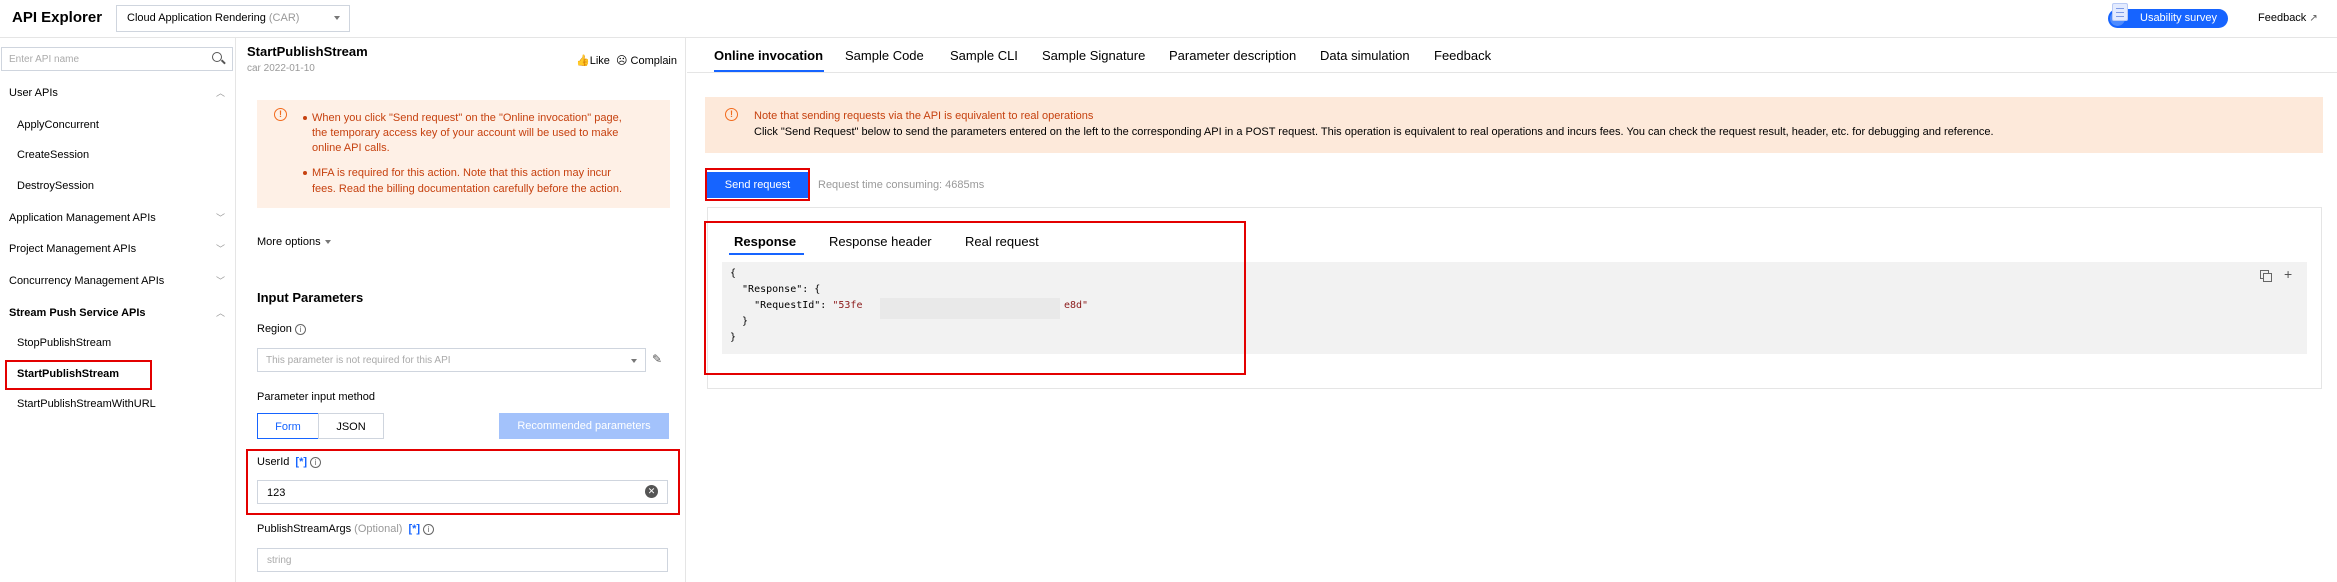  Describe the element at coordinates (2179, 18) in the screenshot. I see `usability-survey-label: Usability survey` at that location.